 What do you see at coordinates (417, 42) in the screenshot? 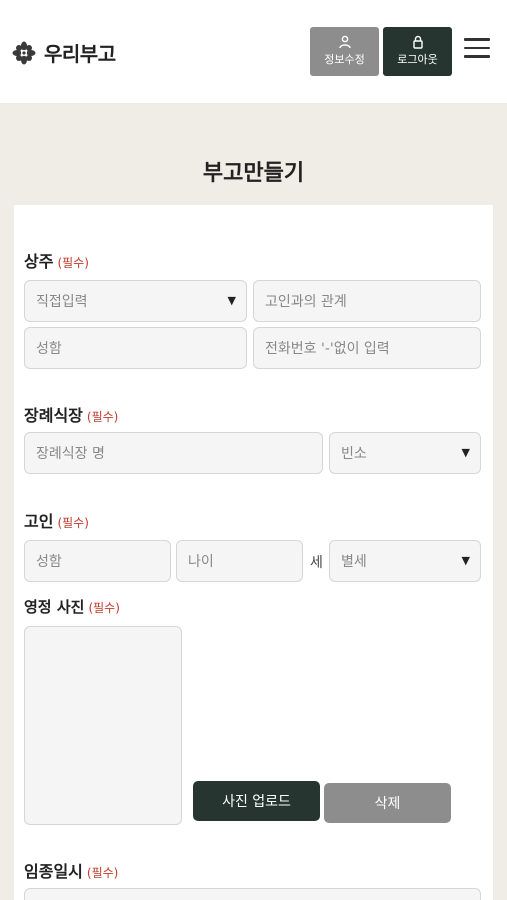
I see `lock-icon` at bounding box center [417, 42].